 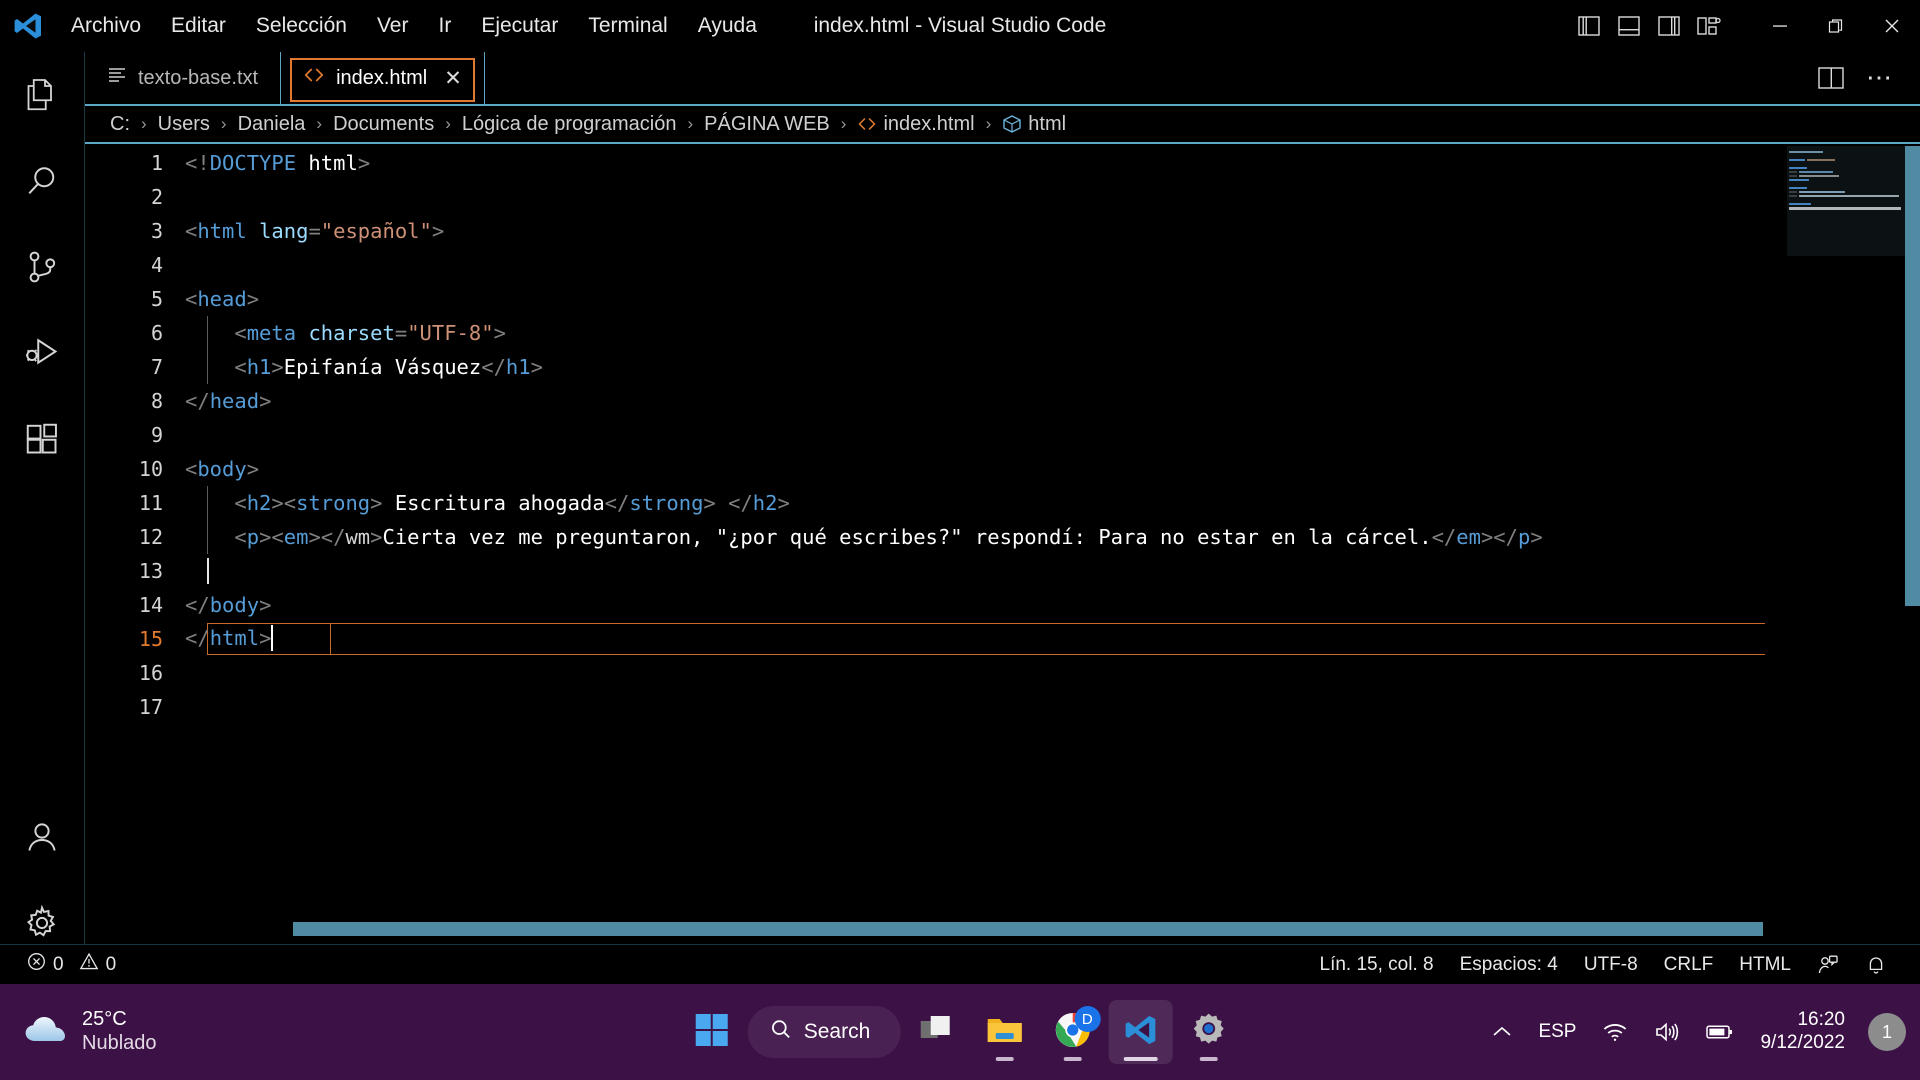 I want to click on line-content: </head>, so click(x=228, y=401).